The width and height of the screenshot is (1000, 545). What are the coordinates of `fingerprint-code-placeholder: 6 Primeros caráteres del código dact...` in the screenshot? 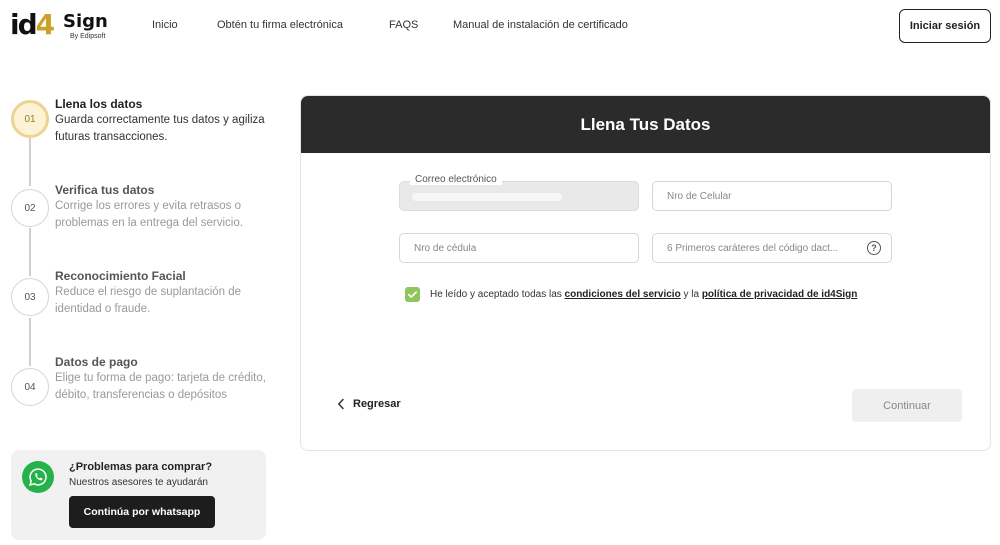 It's located at (753, 248).